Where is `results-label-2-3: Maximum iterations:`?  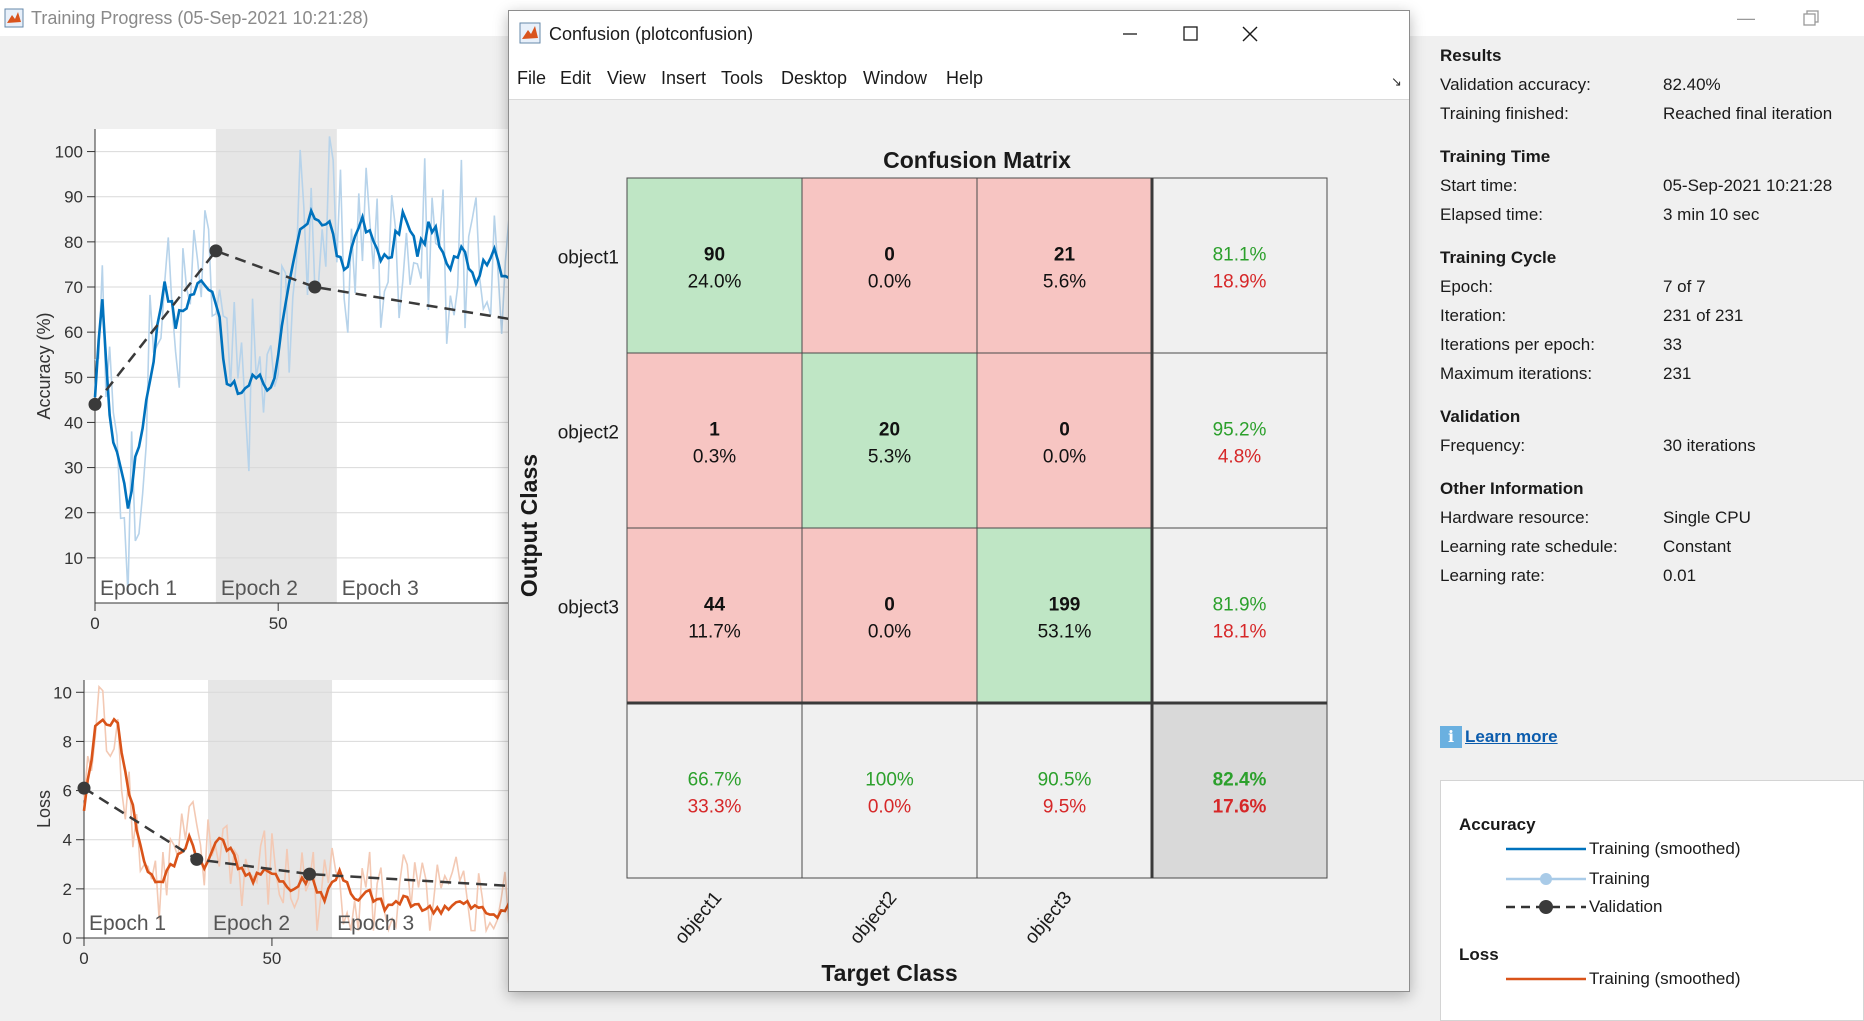 results-label-2-3: Maximum iterations: is located at coordinates (1516, 373).